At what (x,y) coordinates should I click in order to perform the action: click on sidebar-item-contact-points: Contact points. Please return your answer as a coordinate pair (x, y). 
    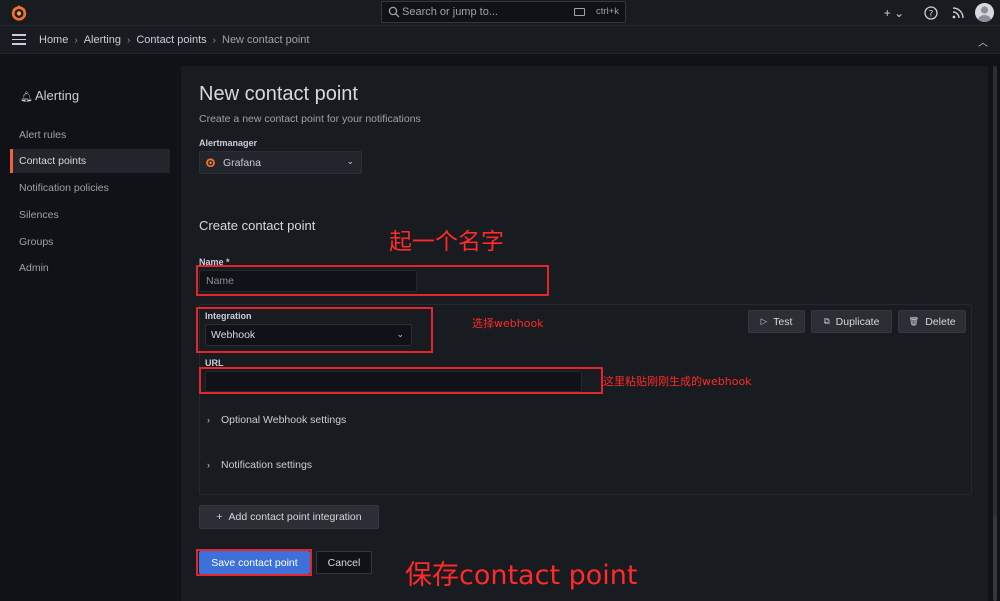
    Looking at the image, I should click on (90, 161).